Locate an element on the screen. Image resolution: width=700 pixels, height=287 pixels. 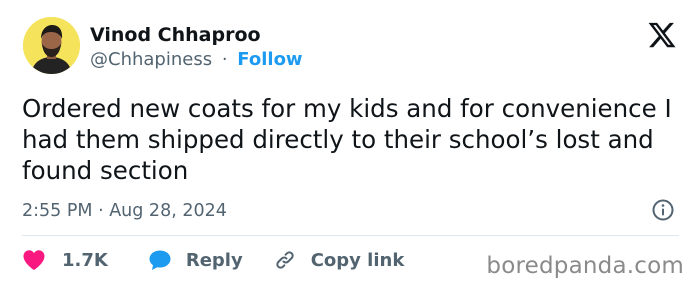
copy-link-button: Copy link is located at coordinates (339, 260).